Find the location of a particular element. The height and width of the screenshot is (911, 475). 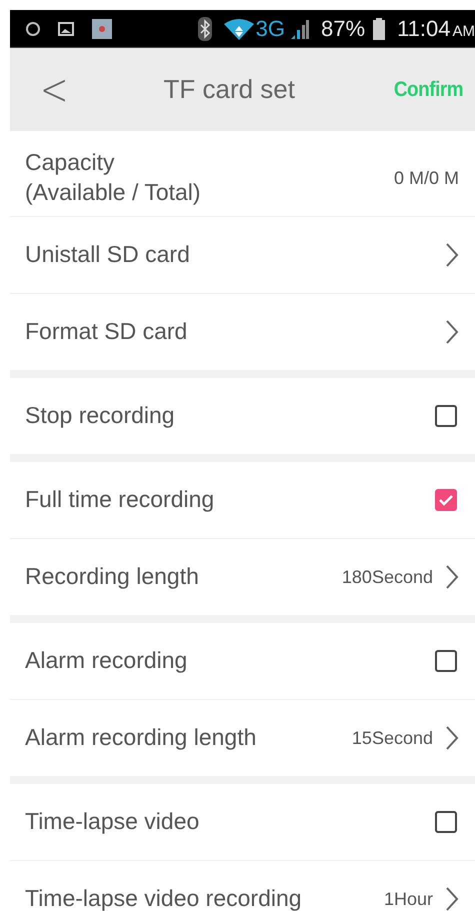

network-type: 3G is located at coordinates (271, 29).